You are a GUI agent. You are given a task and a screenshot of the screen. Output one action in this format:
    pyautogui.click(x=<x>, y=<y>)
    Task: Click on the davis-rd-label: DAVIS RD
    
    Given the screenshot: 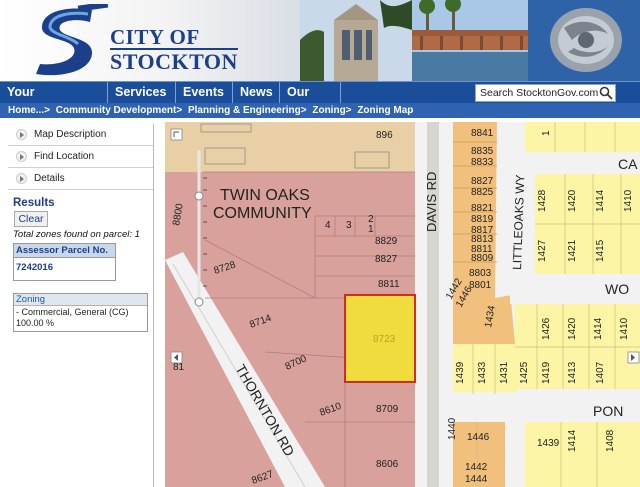 What is the action you would take?
    pyautogui.click(x=431, y=202)
    